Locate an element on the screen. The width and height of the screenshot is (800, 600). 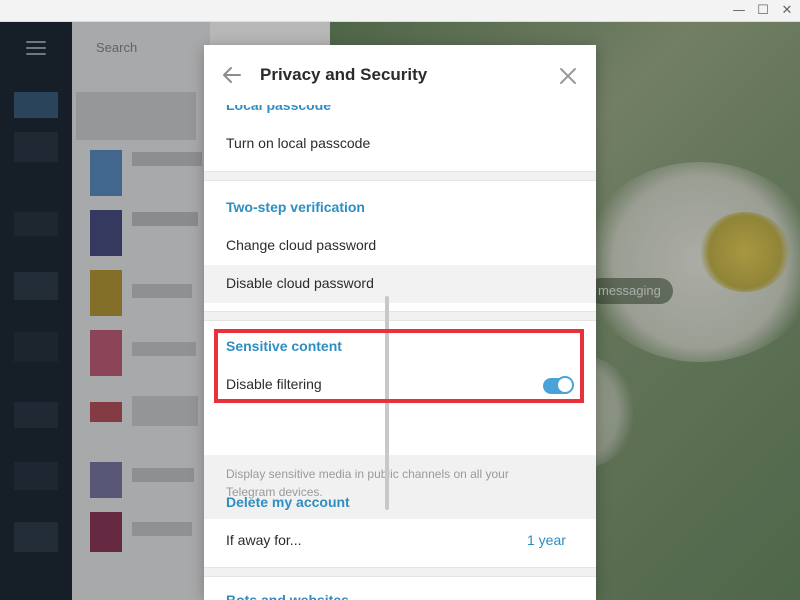
minimize-icon: — is located at coordinates (739, 11).